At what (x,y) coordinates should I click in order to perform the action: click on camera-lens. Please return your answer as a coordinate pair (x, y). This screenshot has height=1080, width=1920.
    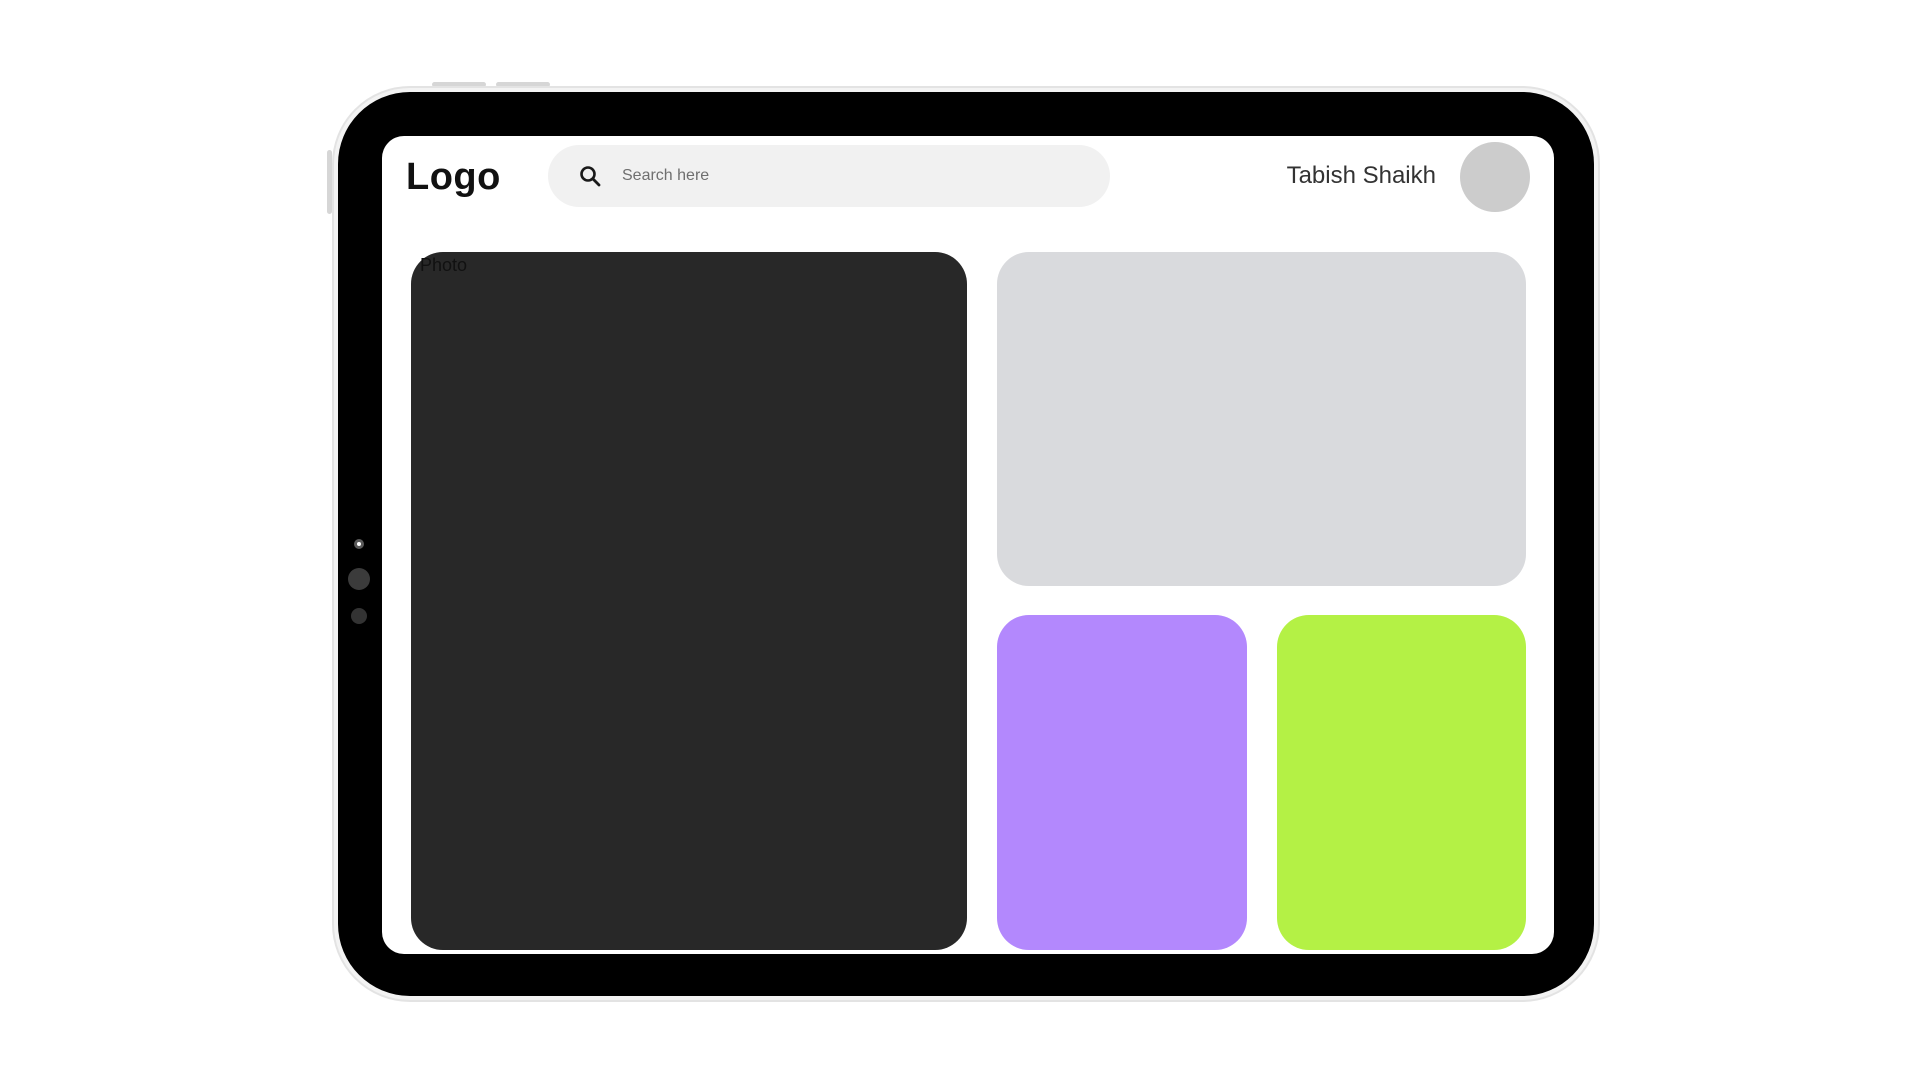
    Looking at the image, I should click on (359, 544).